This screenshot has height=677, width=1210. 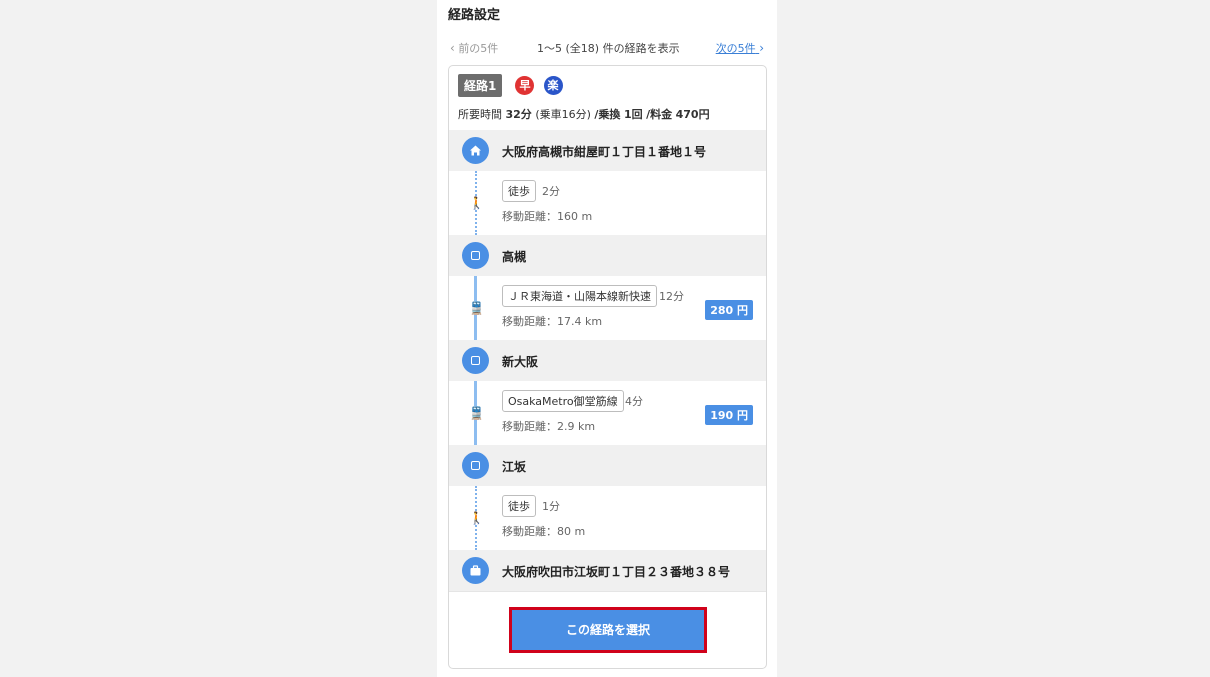 What do you see at coordinates (510, 86) in the screenshot?
I see `route-header: 経路1 早 楽` at bounding box center [510, 86].